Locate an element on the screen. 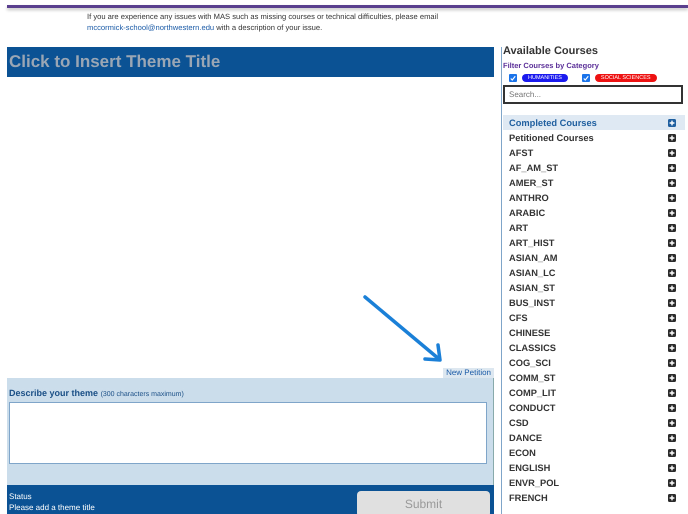  course-category-item: CHINESE is located at coordinates (594, 332).